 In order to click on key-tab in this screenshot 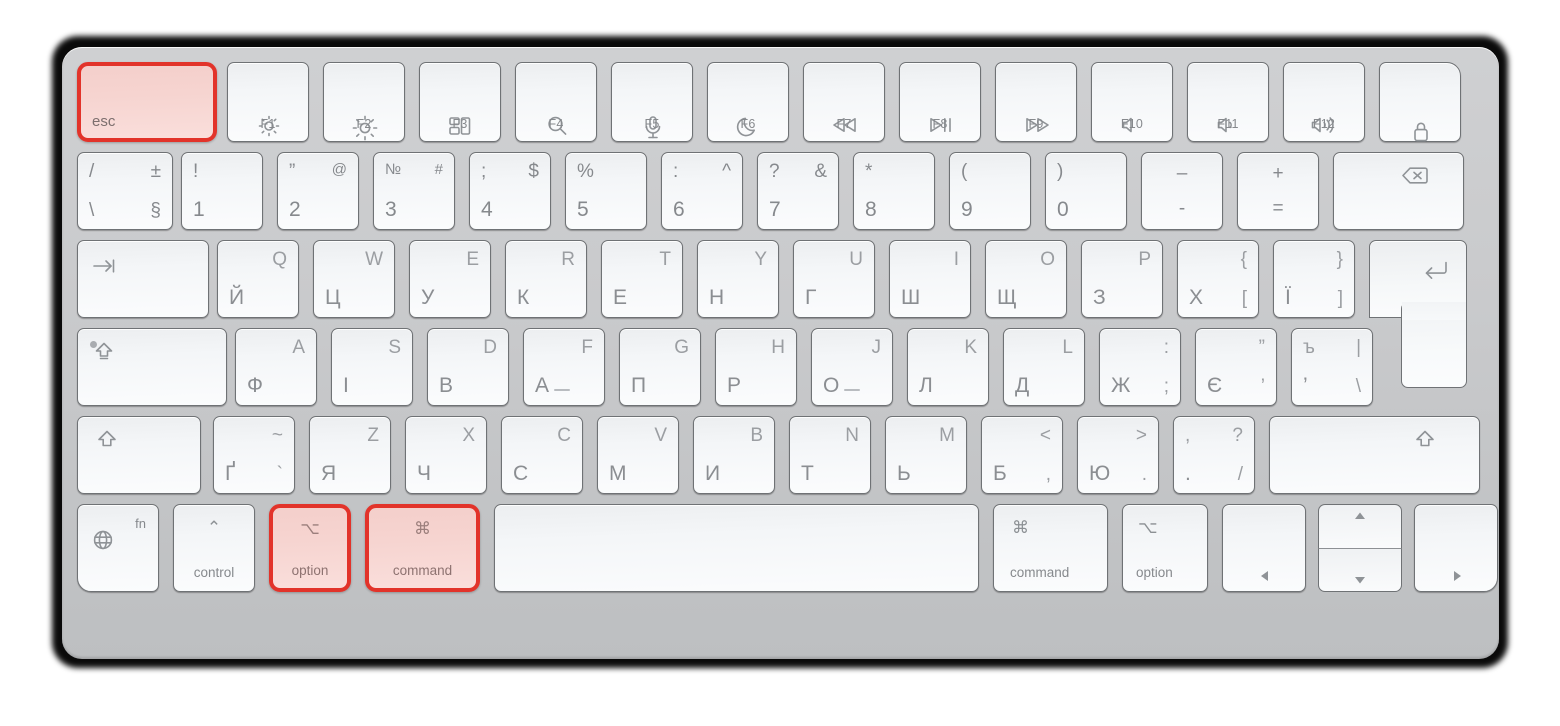, I will do `click(143, 279)`.